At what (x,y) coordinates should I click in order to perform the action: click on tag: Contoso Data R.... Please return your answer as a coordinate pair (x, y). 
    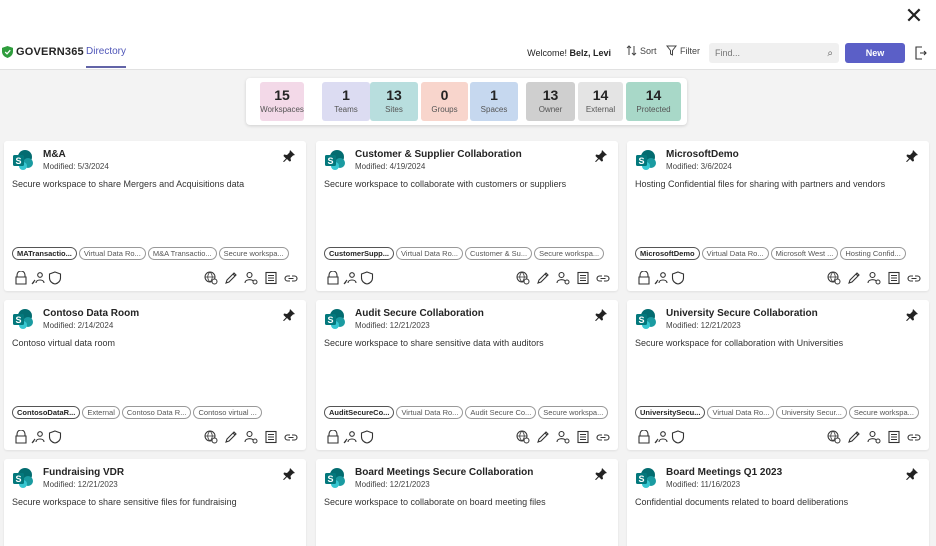
    Looking at the image, I should click on (156, 412).